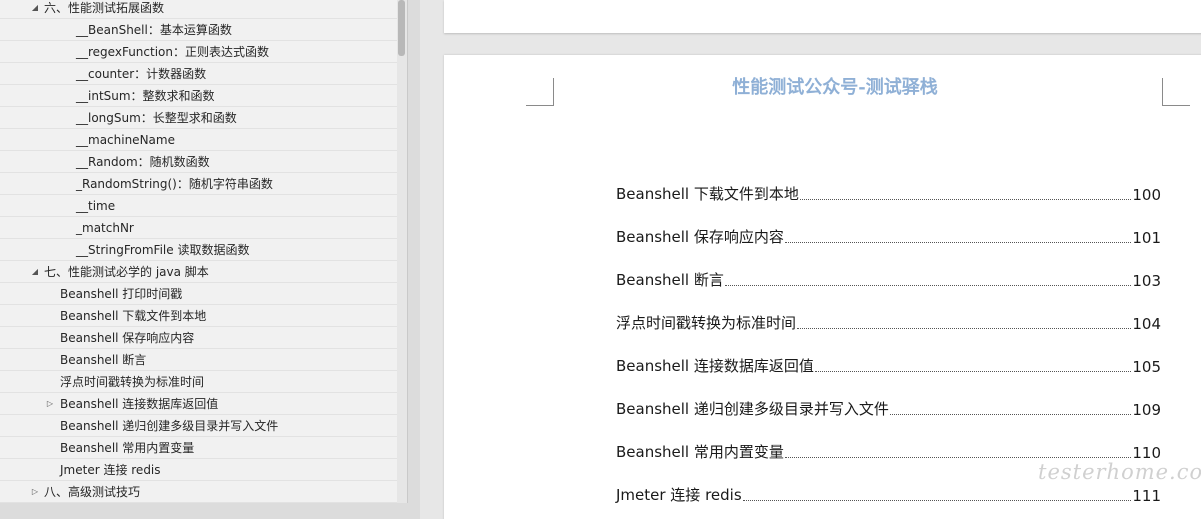 The height and width of the screenshot is (519, 1201). I want to click on nav-heading-label: __counter：计数器函数, so click(141, 74).